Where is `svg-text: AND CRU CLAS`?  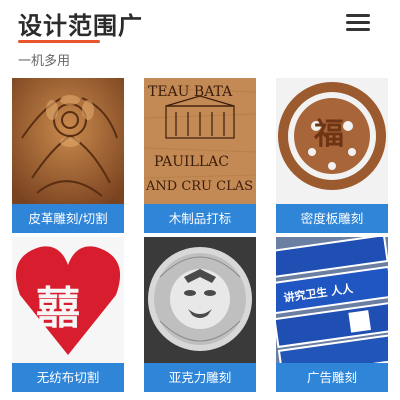 svg-text: AND CRU CLAS is located at coordinates (199, 186).